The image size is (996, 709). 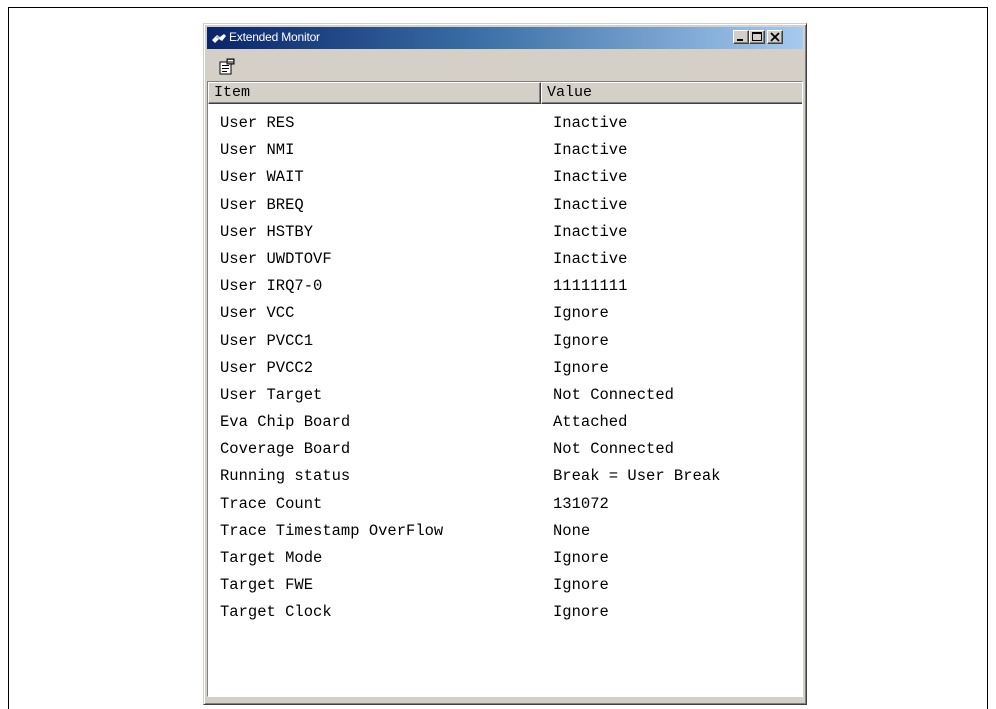 I want to click on item-cell: User RES, so click(x=257, y=123).